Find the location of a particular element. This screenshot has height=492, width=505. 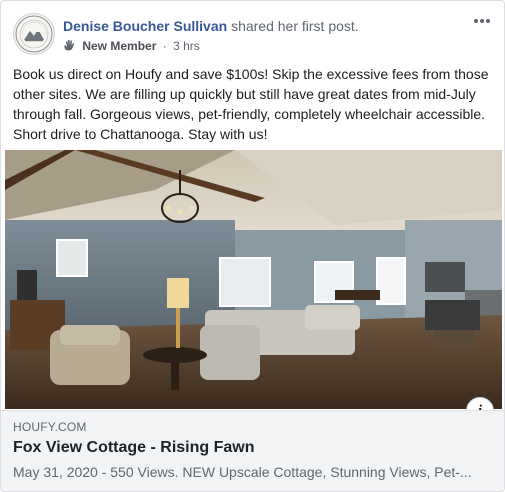

author-action: shared her first post. is located at coordinates (295, 26).